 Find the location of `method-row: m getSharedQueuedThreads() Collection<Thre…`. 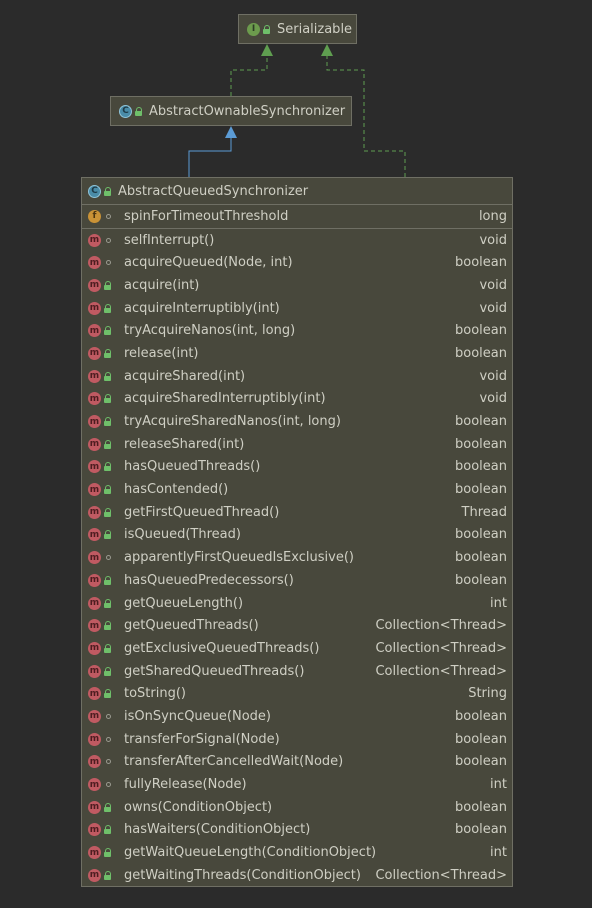

method-row: m getSharedQueuedThreads() Collection<Thre… is located at coordinates (297, 671).